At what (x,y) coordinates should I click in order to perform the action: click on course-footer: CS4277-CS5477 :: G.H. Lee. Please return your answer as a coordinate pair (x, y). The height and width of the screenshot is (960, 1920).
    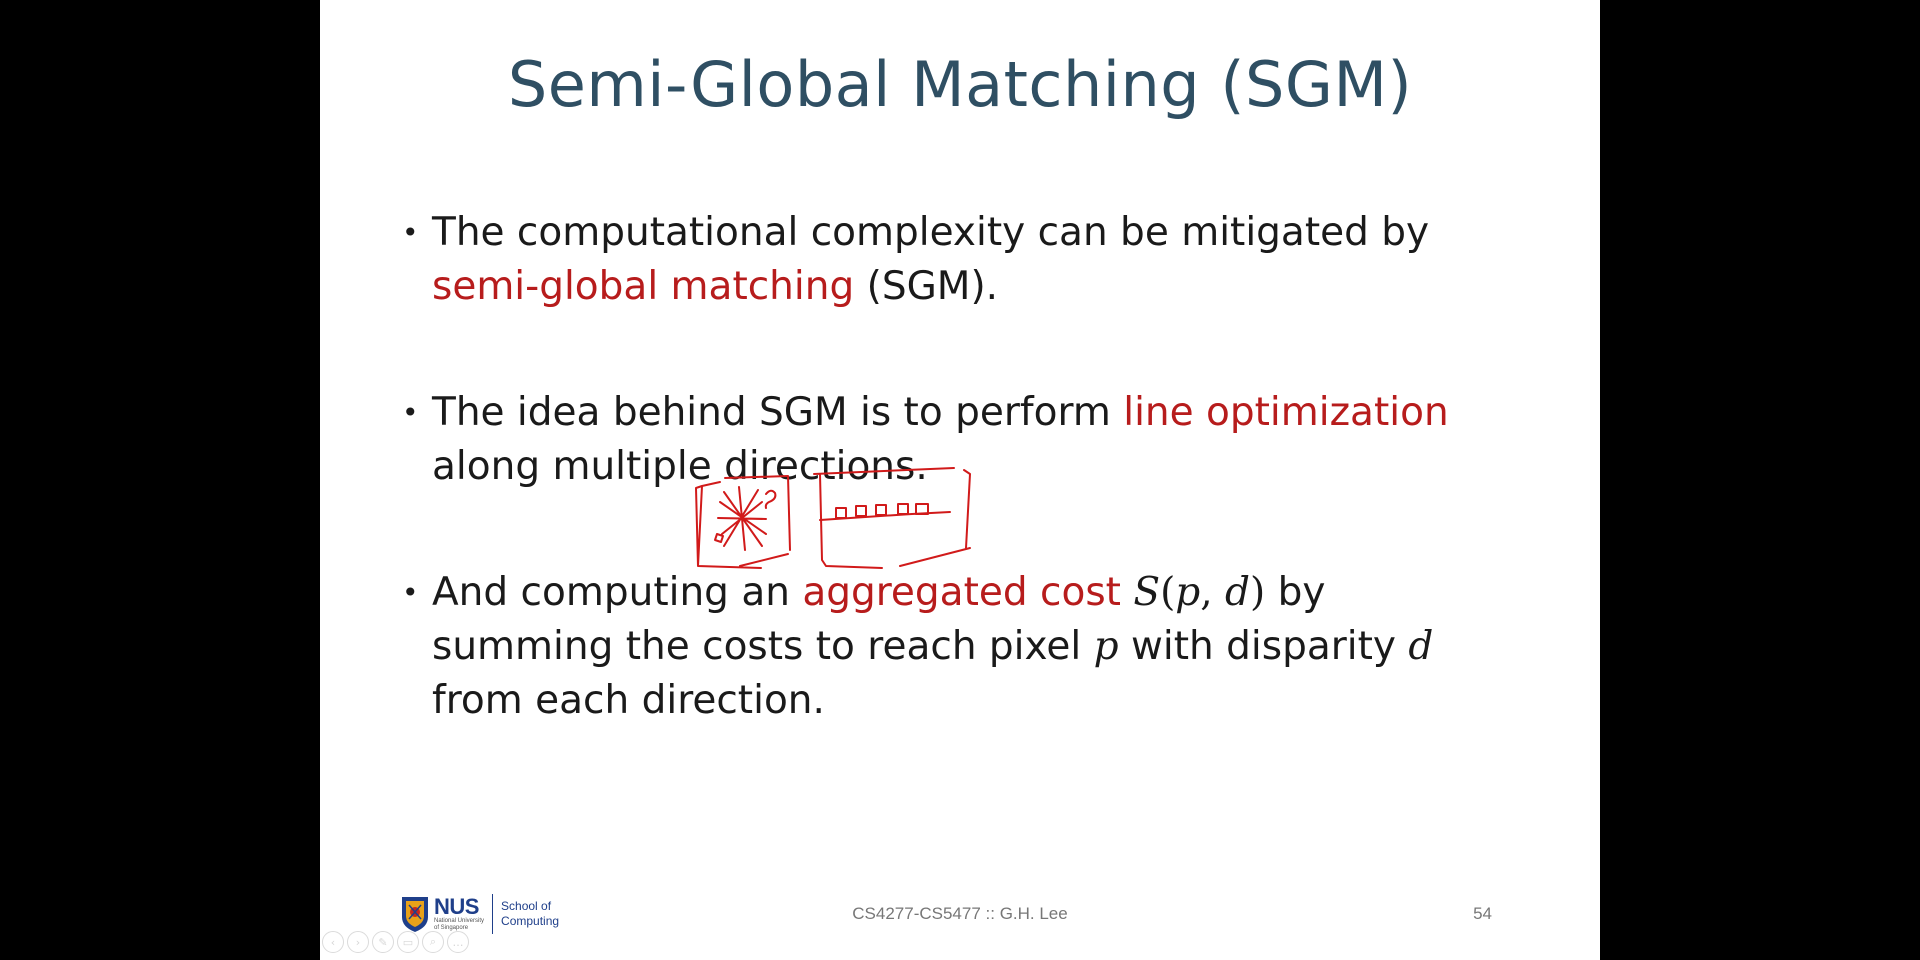
    Looking at the image, I should click on (960, 913).